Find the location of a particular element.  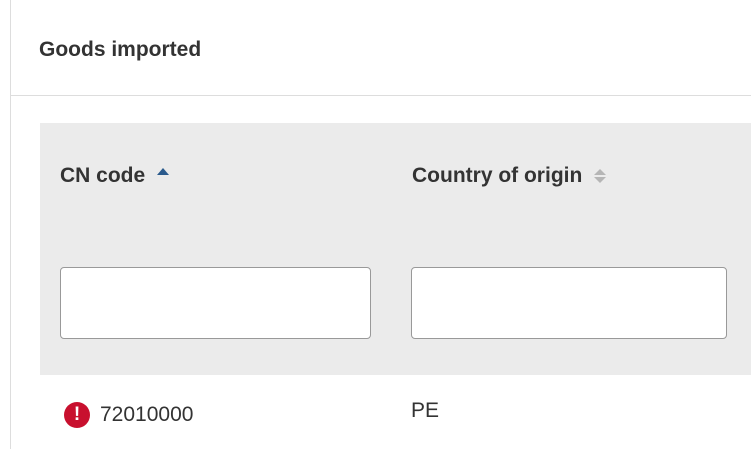

country-value: PE is located at coordinates (425, 410).